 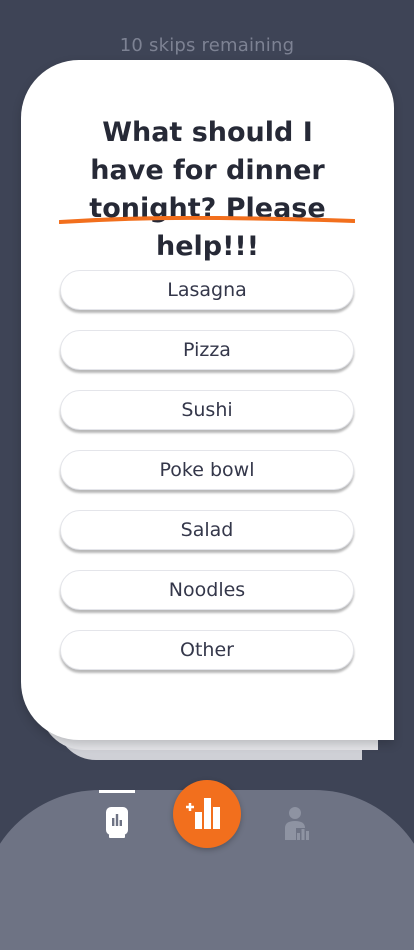 What do you see at coordinates (207, 530) in the screenshot?
I see `option-salad-button: Salad` at bounding box center [207, 530].